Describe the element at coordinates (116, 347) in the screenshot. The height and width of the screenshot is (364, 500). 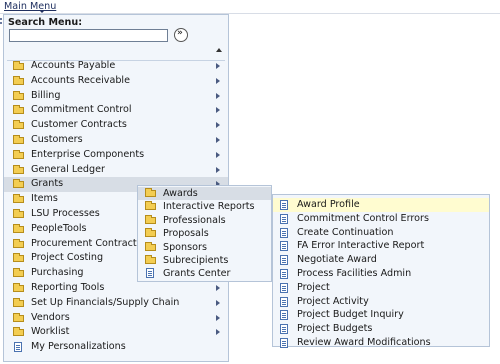
I see `menu-item-my-personalizations: My Personalizations` at that location.